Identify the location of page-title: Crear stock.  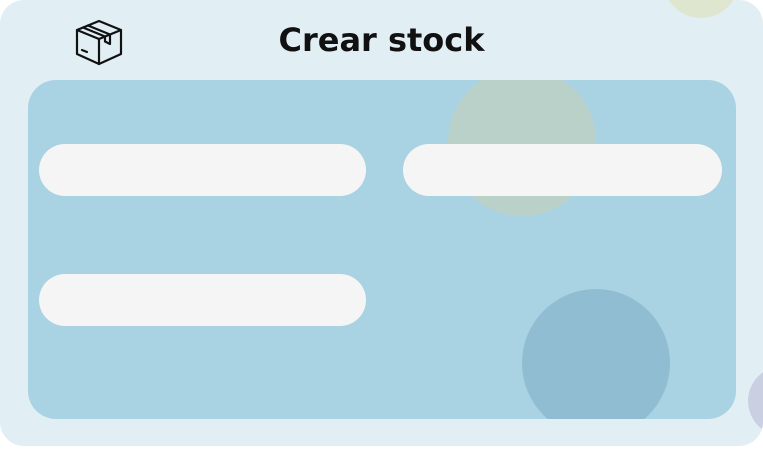
(381, 40).